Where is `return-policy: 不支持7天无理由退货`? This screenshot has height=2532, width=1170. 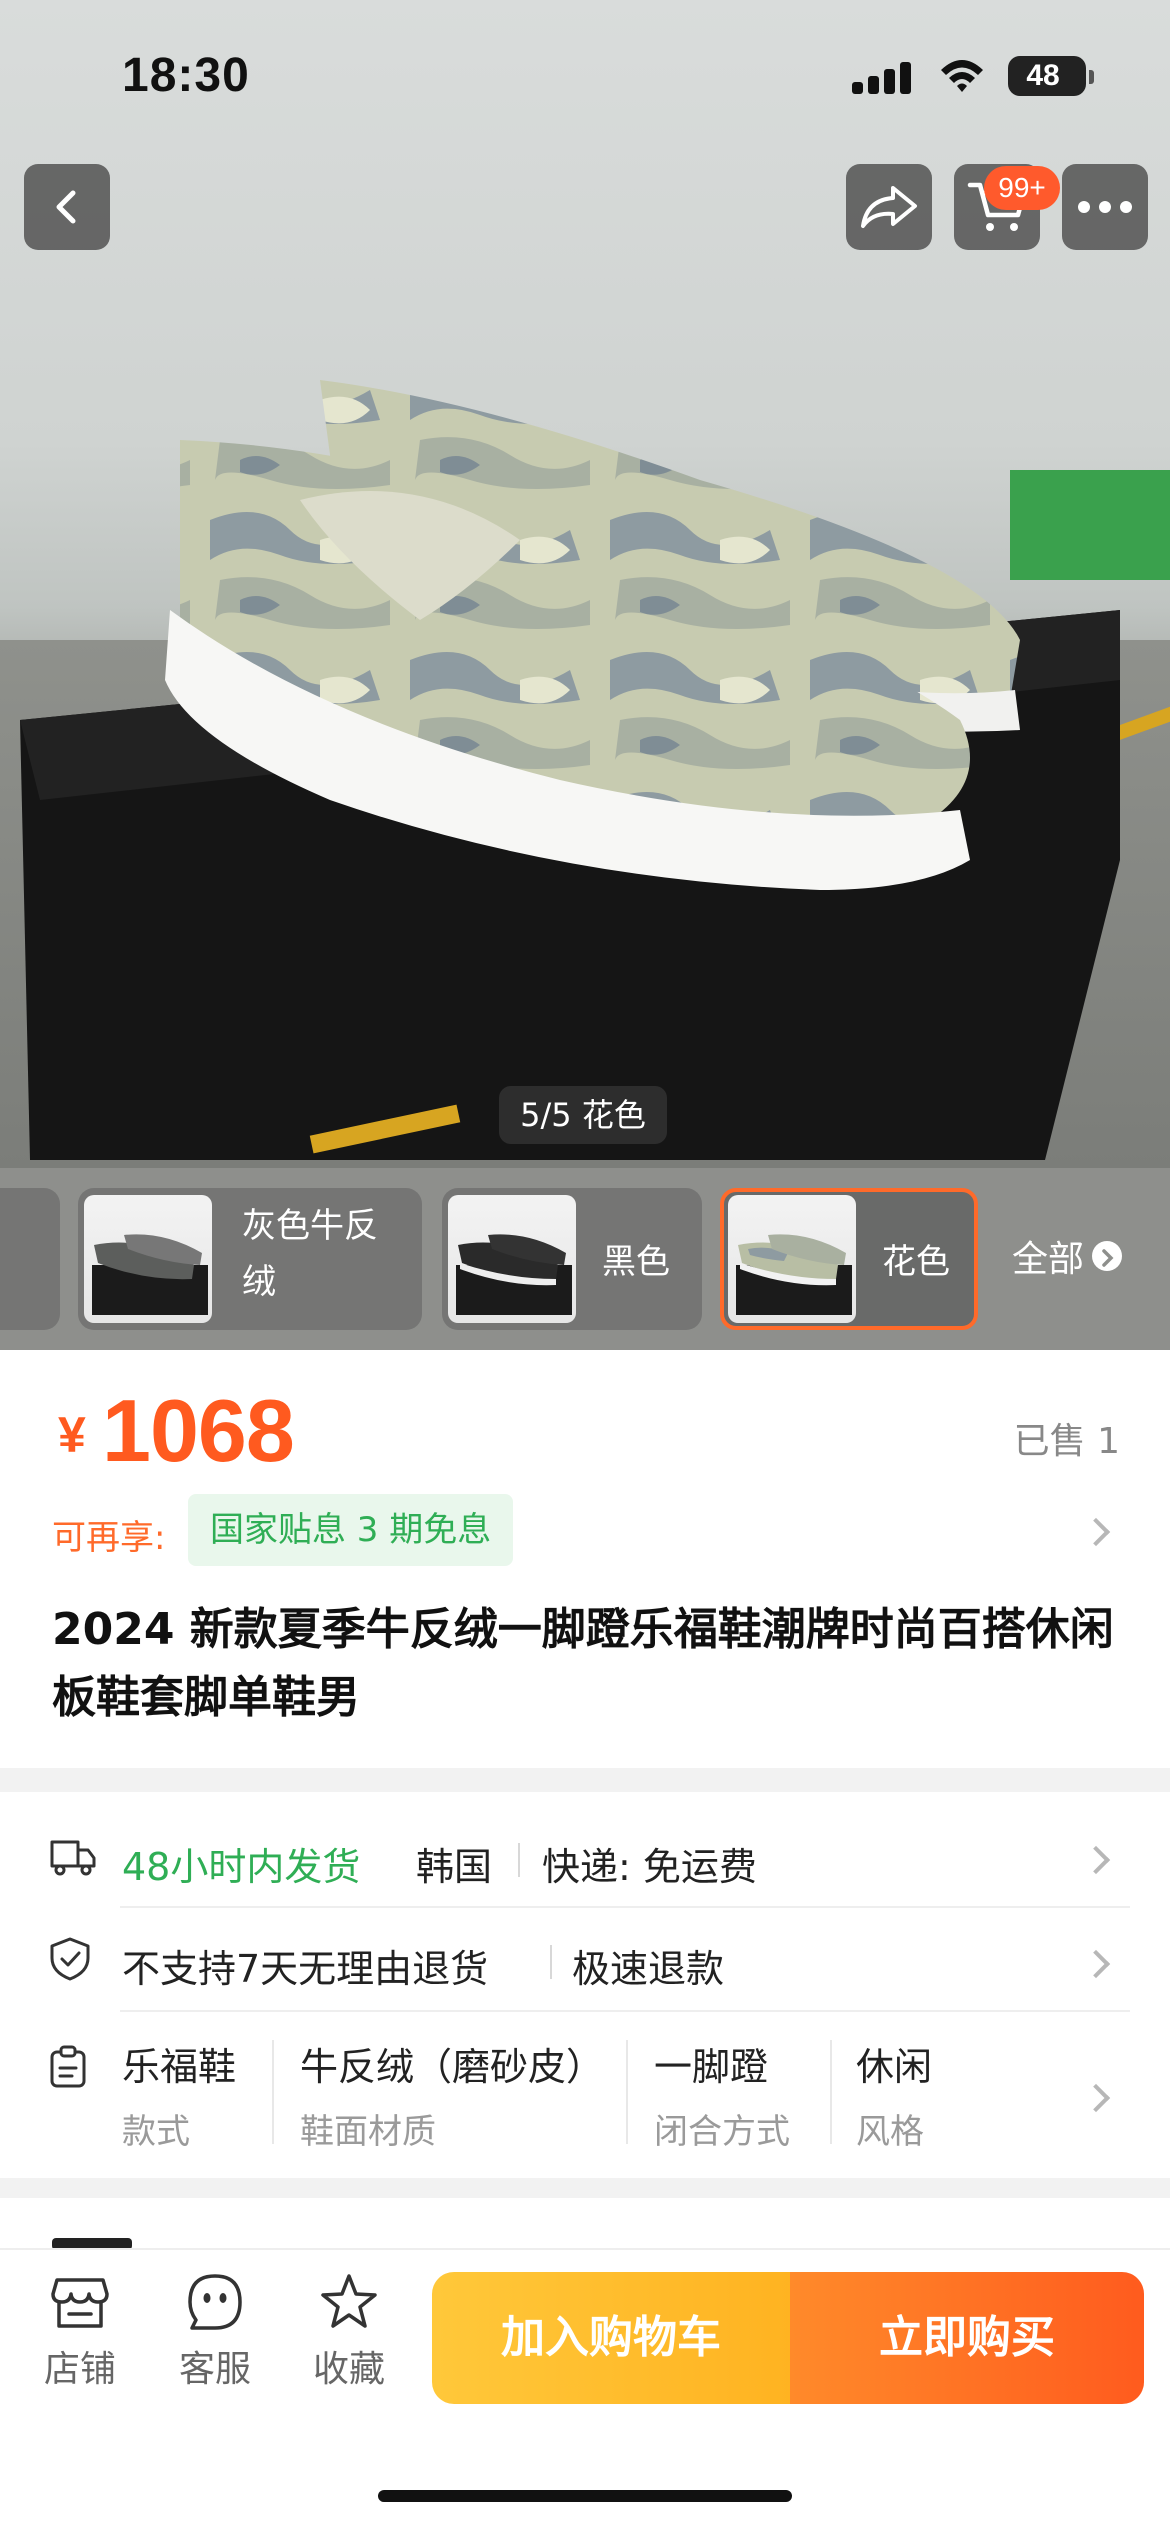
return-policy: 不支持7天无理由退货 is located at coordinates (305, 1969).